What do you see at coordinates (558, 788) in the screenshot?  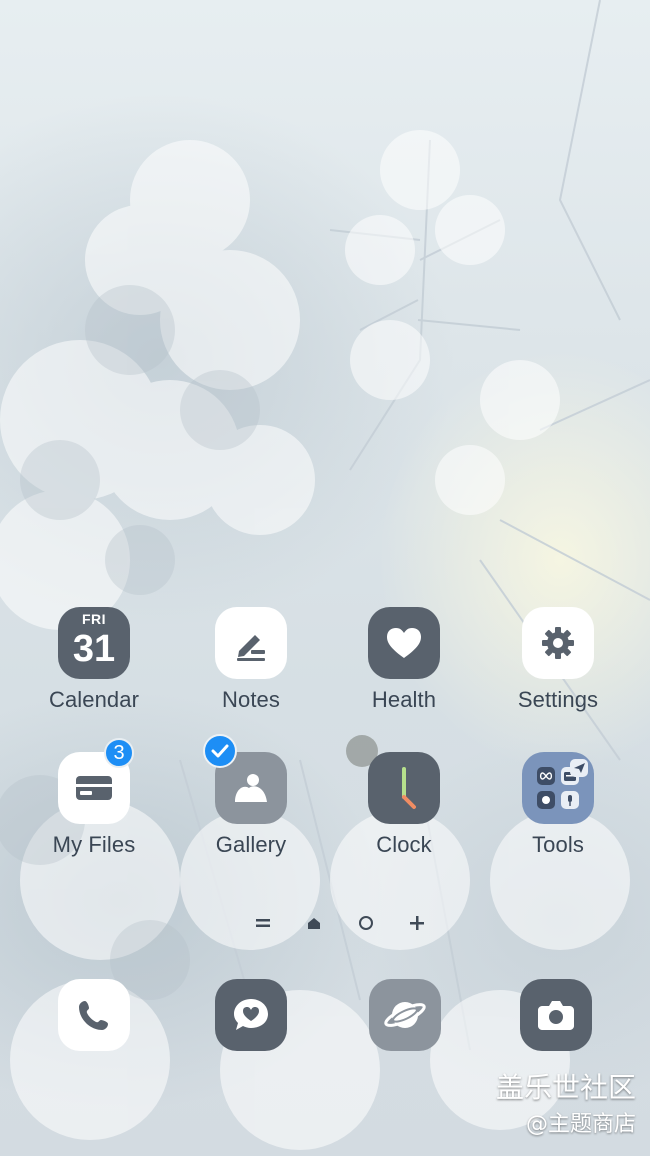 I see `tools-folder-icon` at bounding box center [558, 788].